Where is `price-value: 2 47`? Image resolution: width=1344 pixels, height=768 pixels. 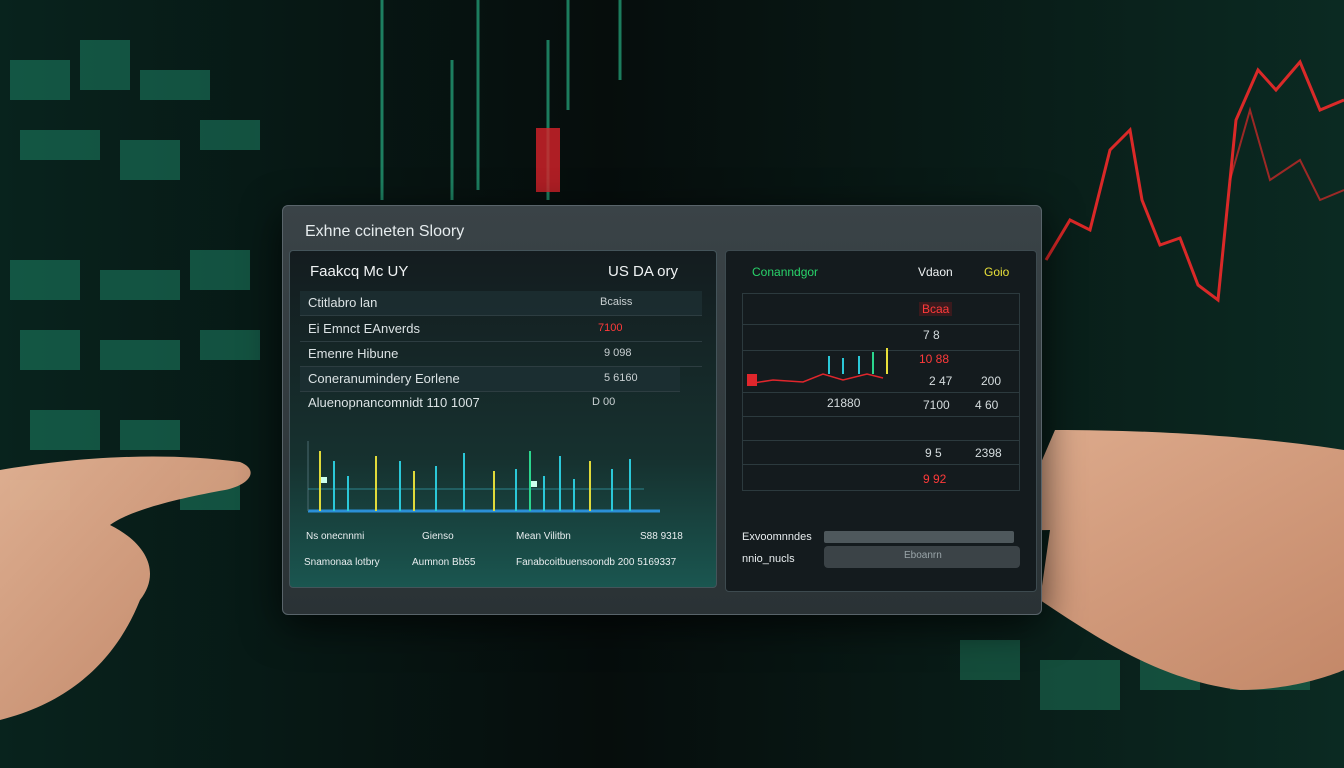 price-value: 2 47 is located at coordinates (941, 381).